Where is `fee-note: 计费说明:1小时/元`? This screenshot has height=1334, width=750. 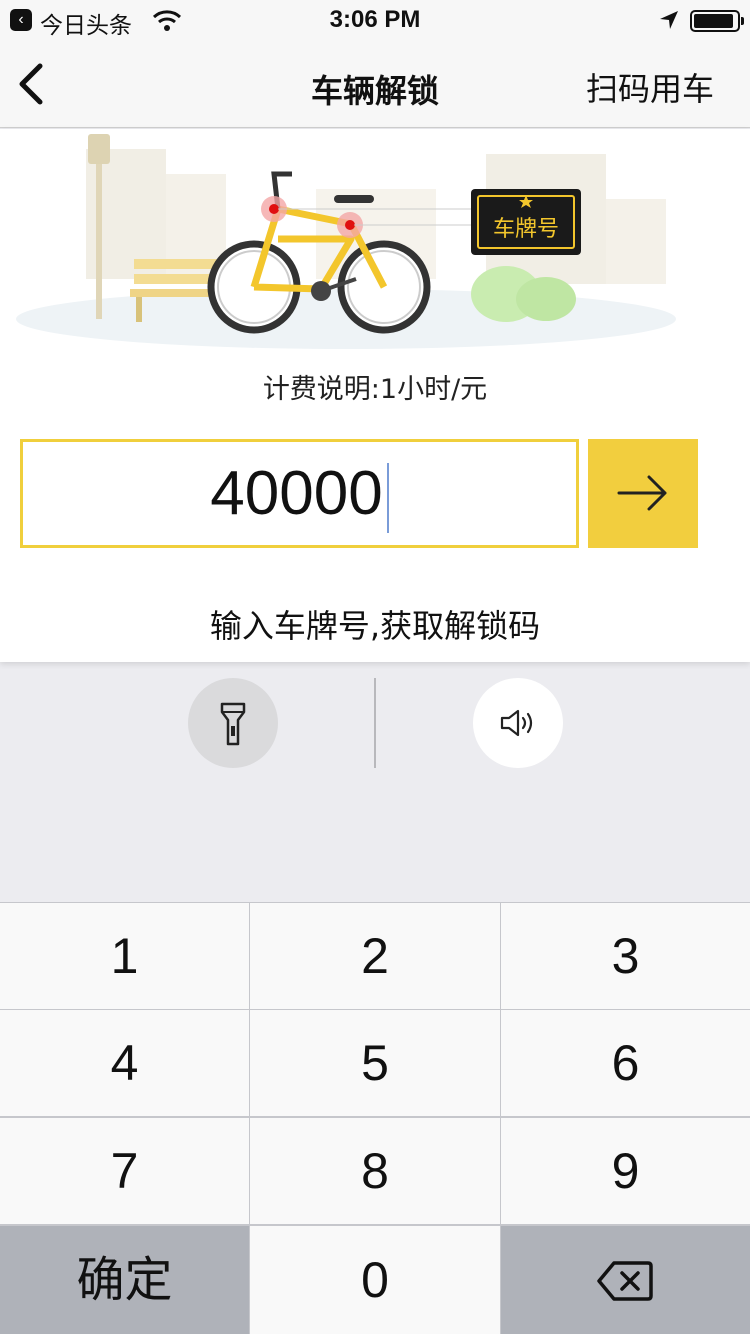
fee-note: 计费说明:1小时/元 is located at coordinates (375, 389).